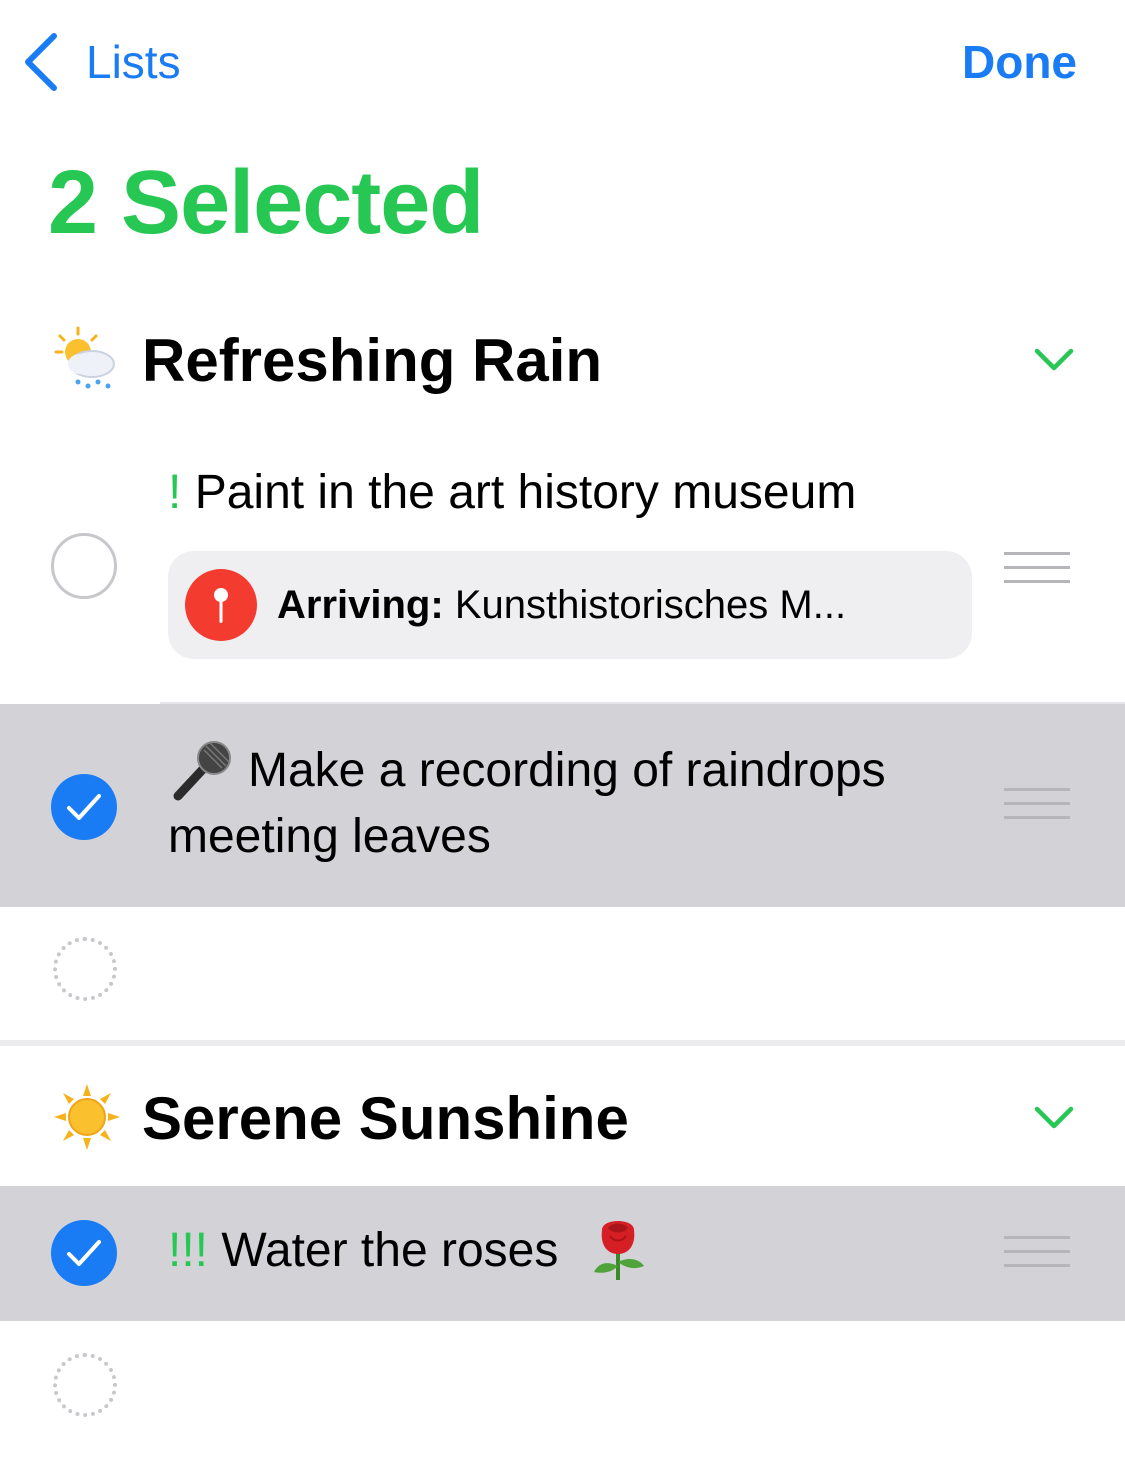 This screenshot has width=1125, height=1477. I want to click on microphone-icon, so click(202, 771).